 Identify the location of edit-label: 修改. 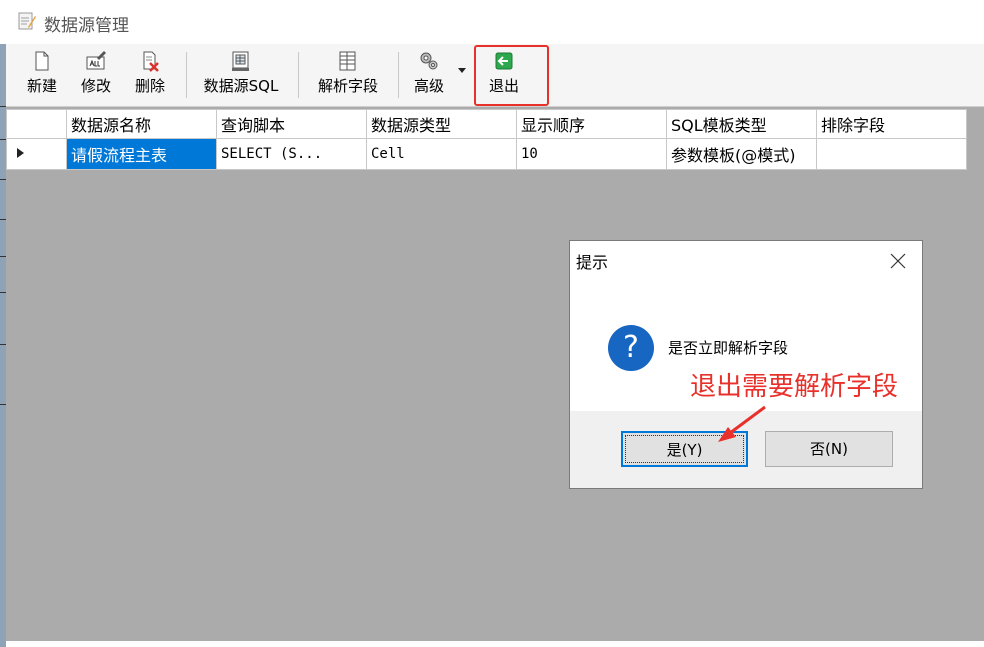
(95, 86).